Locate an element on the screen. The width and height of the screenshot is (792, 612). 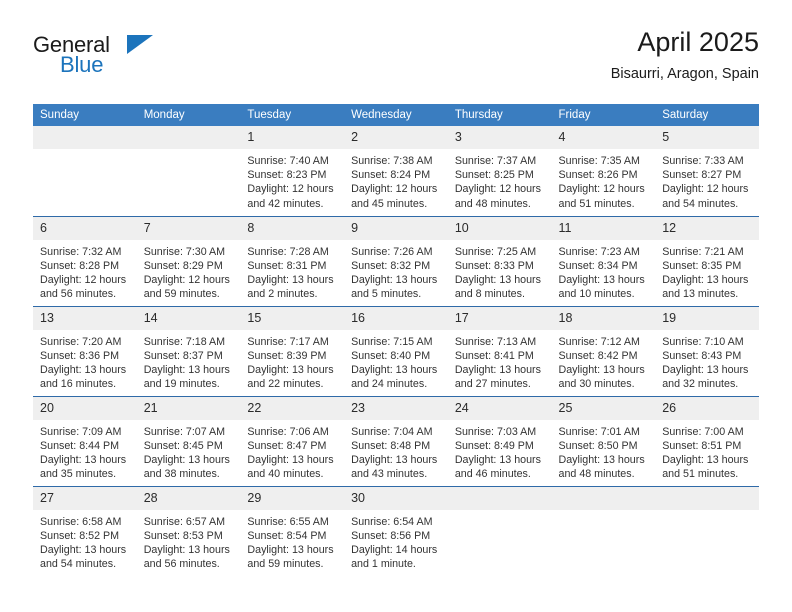
day-info-line: Sunset: 8:35 PM is located at coordinates (702, 265).